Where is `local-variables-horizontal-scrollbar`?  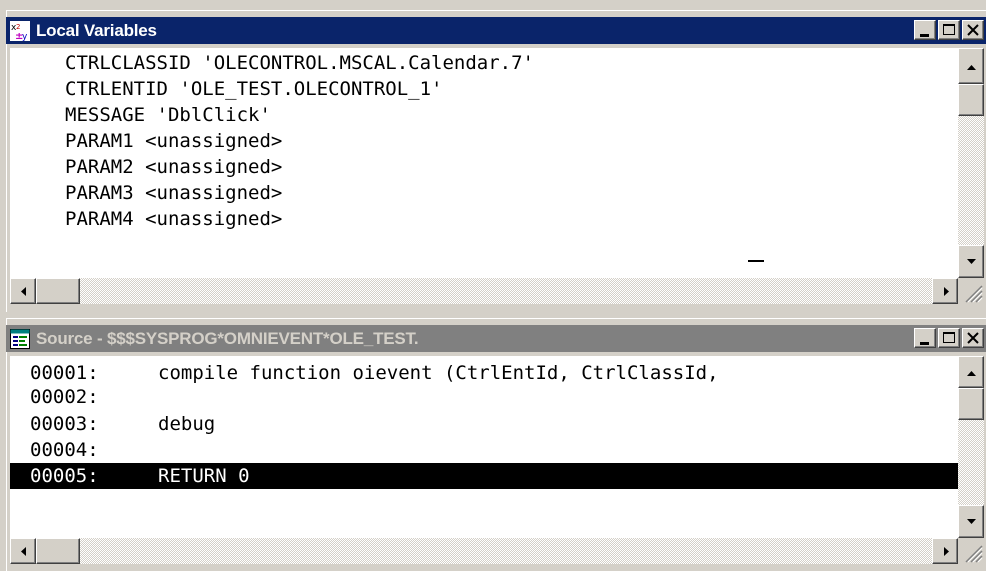
local-variables-horizontal-scrollbar is located at coordinates (484, 291).